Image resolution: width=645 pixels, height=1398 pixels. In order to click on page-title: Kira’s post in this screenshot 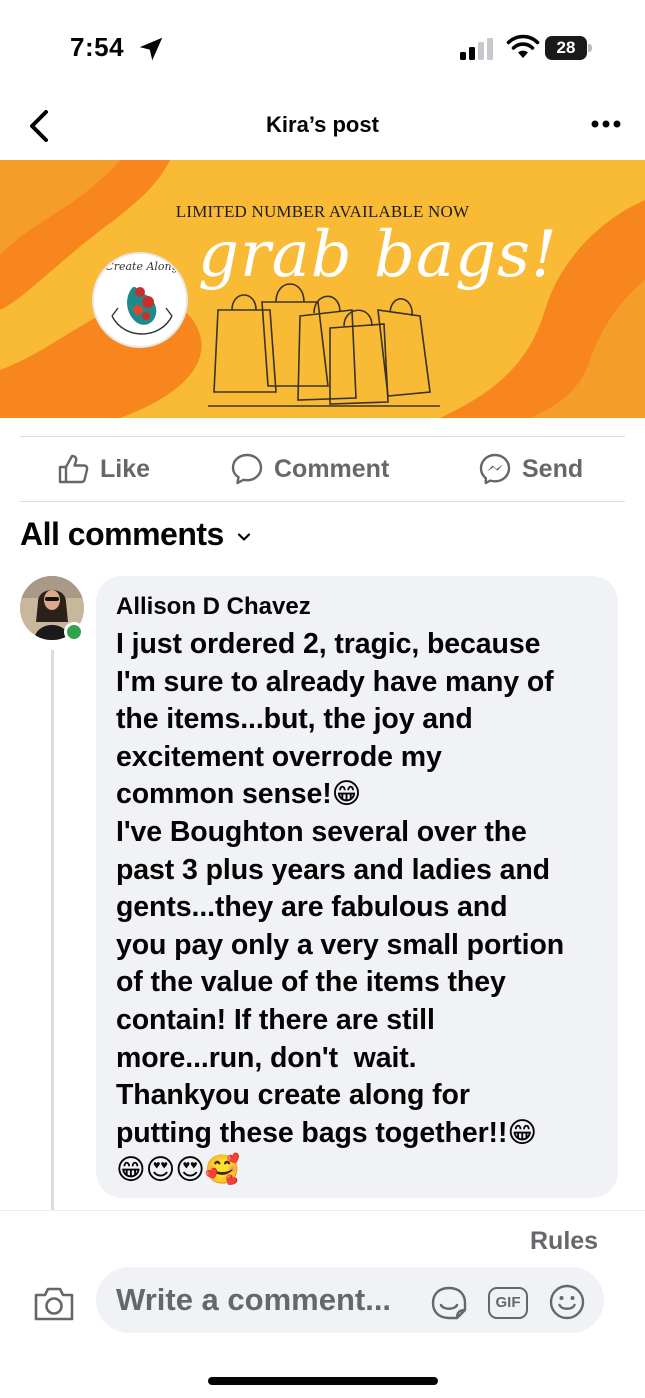, I will do `click(322, 124)`.